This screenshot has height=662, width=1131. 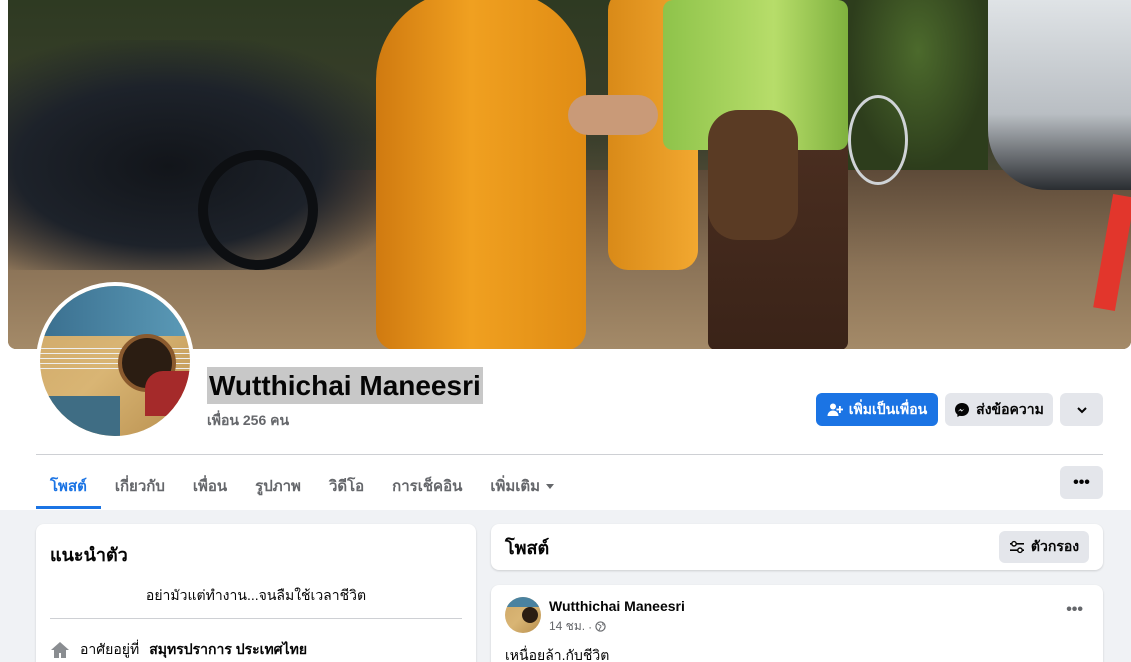 I want to click on more-options-button, so click(x=1081, y=409).